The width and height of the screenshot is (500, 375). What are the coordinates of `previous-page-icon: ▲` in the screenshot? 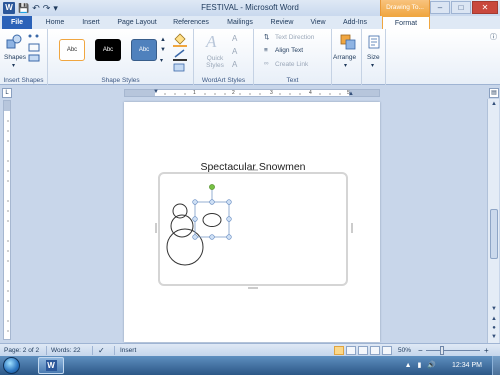 It's located at (494, 319).